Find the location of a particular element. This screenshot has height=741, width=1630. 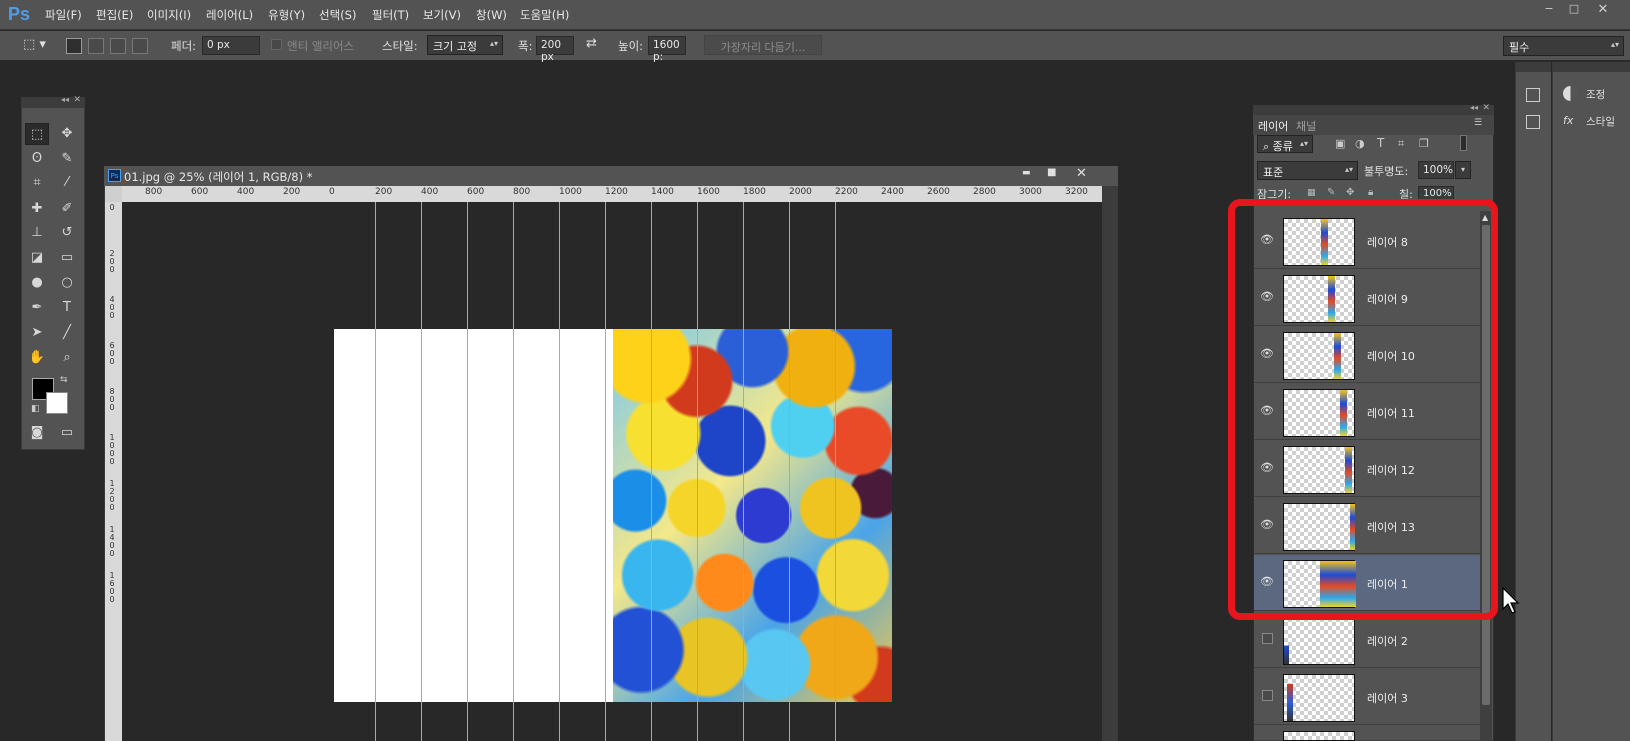

style-panel-label: 스타일 is located at coordinates (1600, 121).